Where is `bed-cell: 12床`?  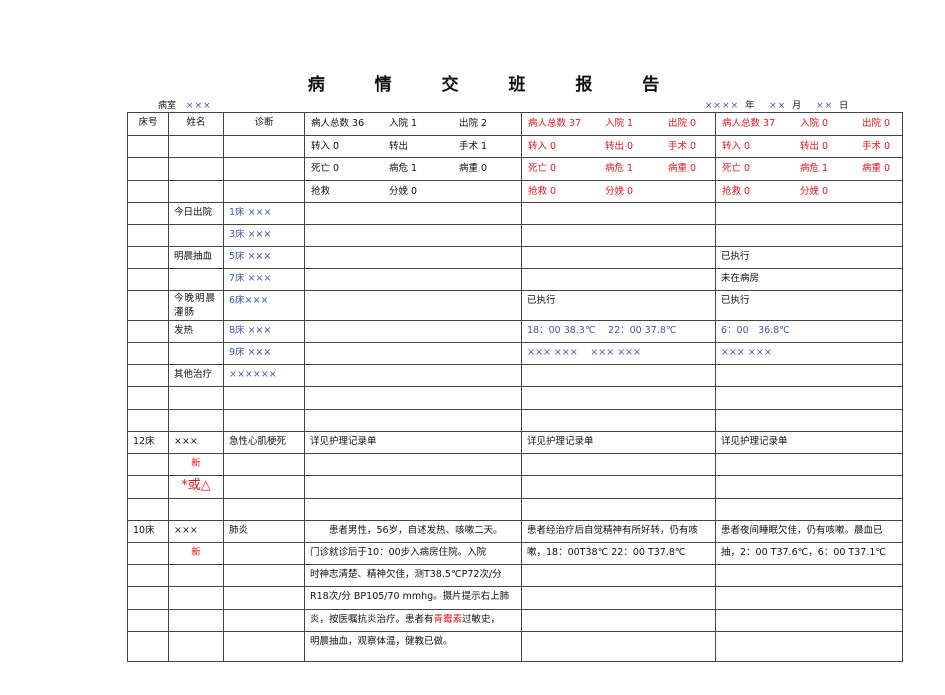 bed-cell: 12床 is located at coordinates (148, 442).